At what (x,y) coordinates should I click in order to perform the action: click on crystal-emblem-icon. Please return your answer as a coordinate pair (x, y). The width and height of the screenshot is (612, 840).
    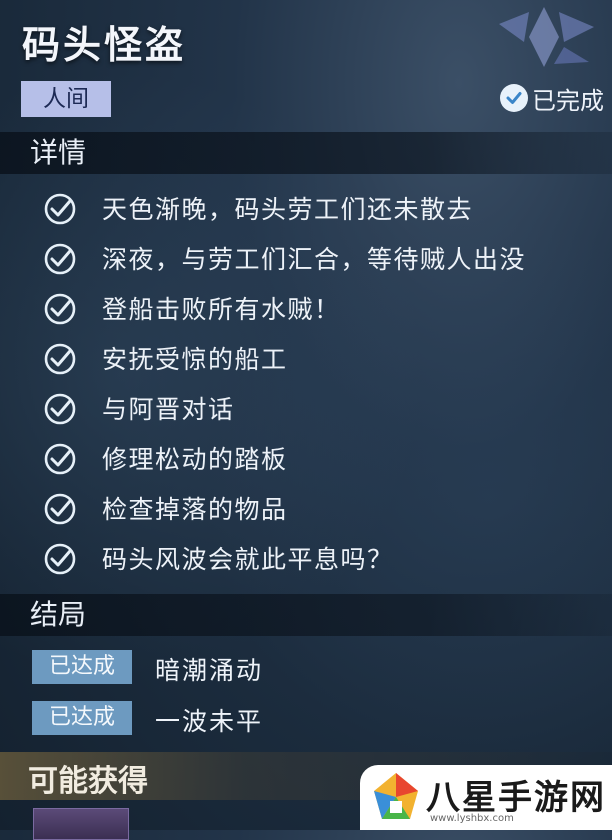
    Looking at the image, I should click on (546, 37).